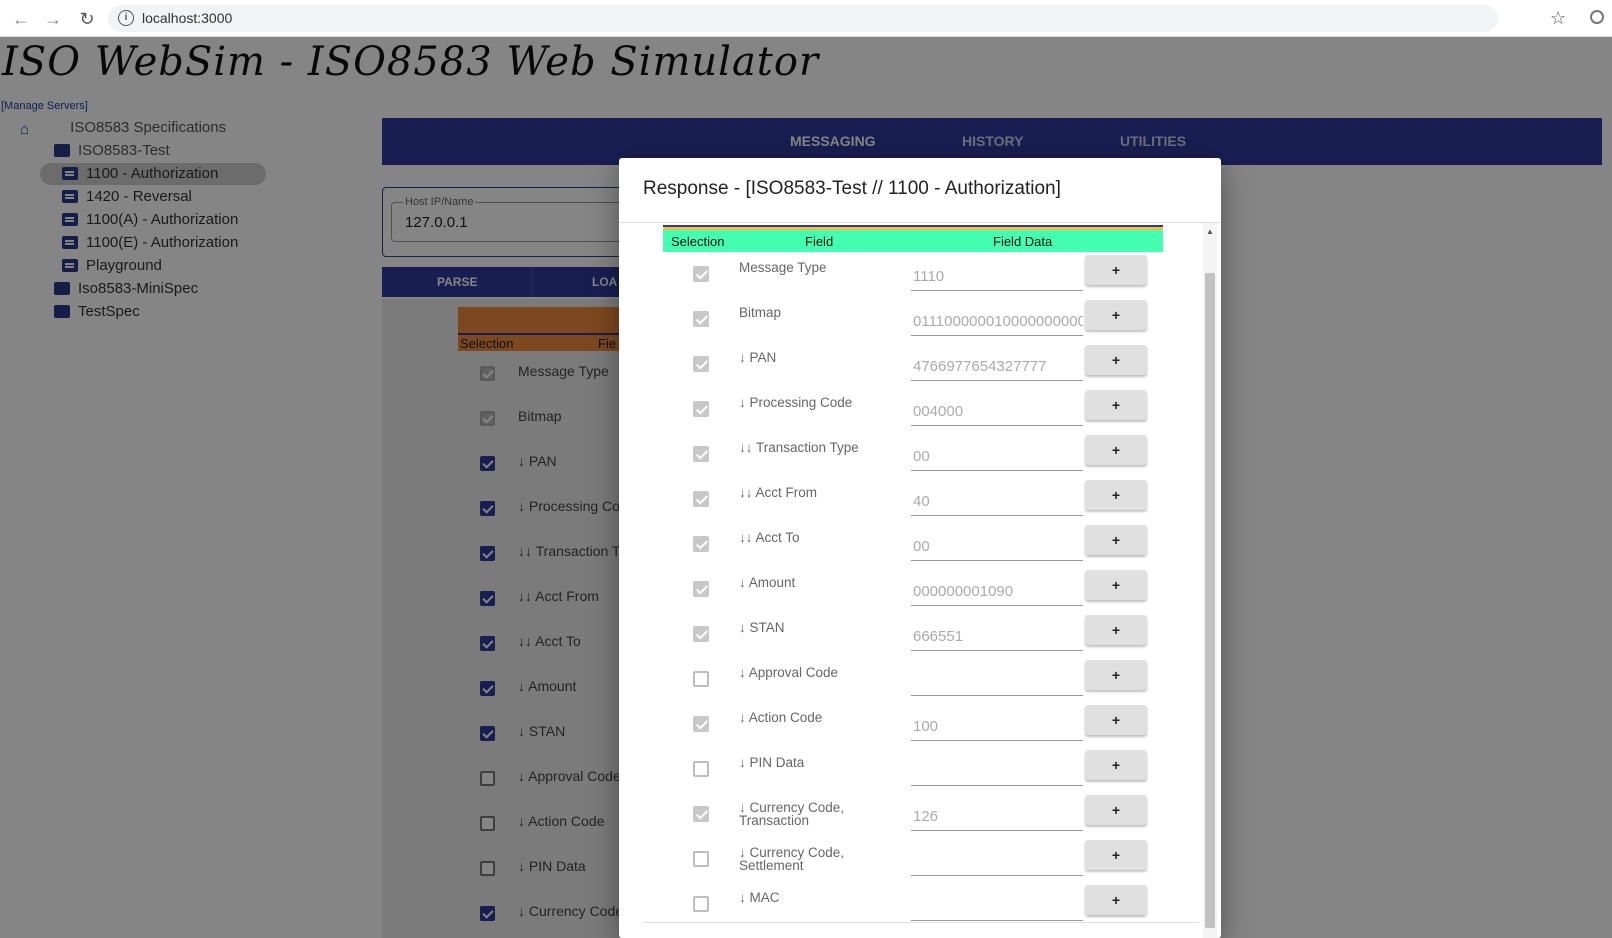 This screenshot has height=938, width=1612. I want to click on field-name: ↓ Action Code, so click(781, 717).